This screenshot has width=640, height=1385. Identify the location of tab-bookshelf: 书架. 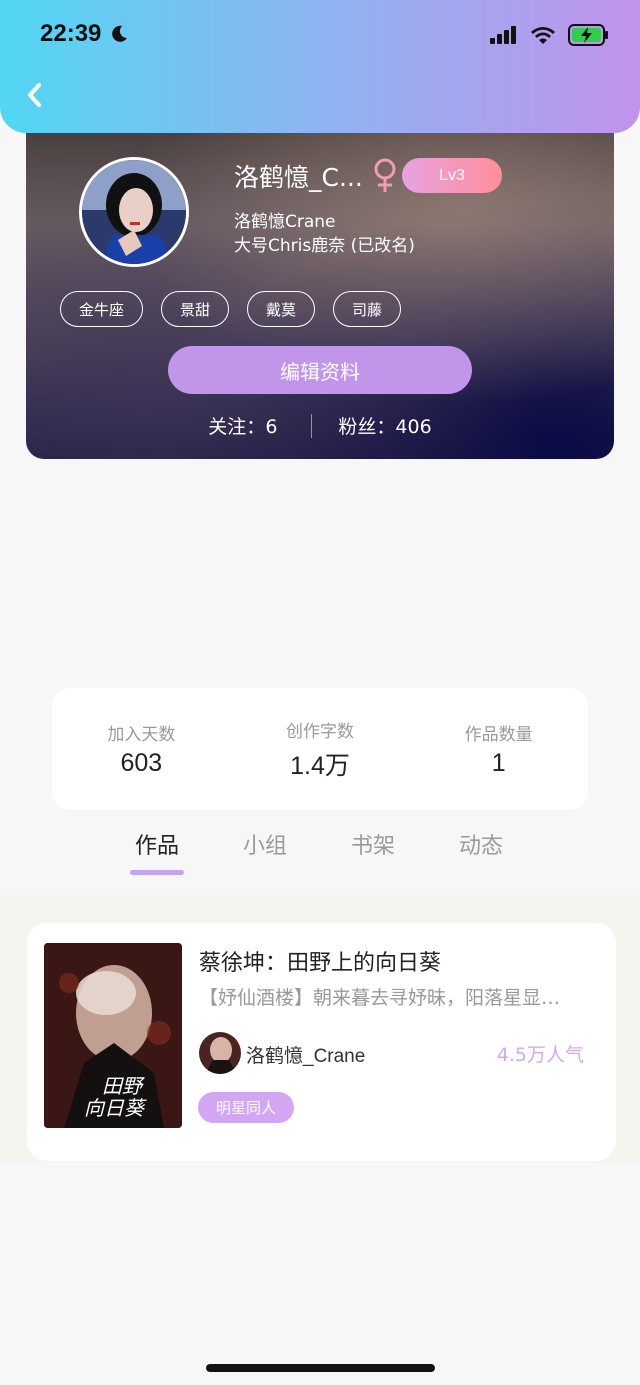
(373, 844).